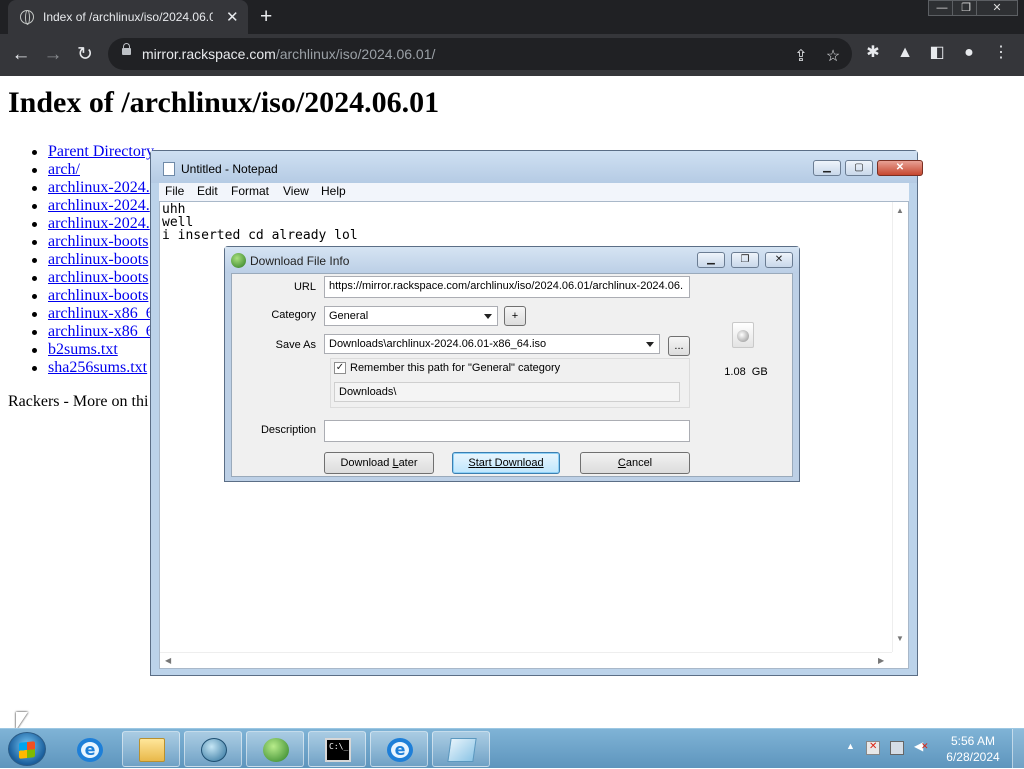  Describe the element at coordinates (126, 49) in the screenshot. I see `lock-icon` at that location.